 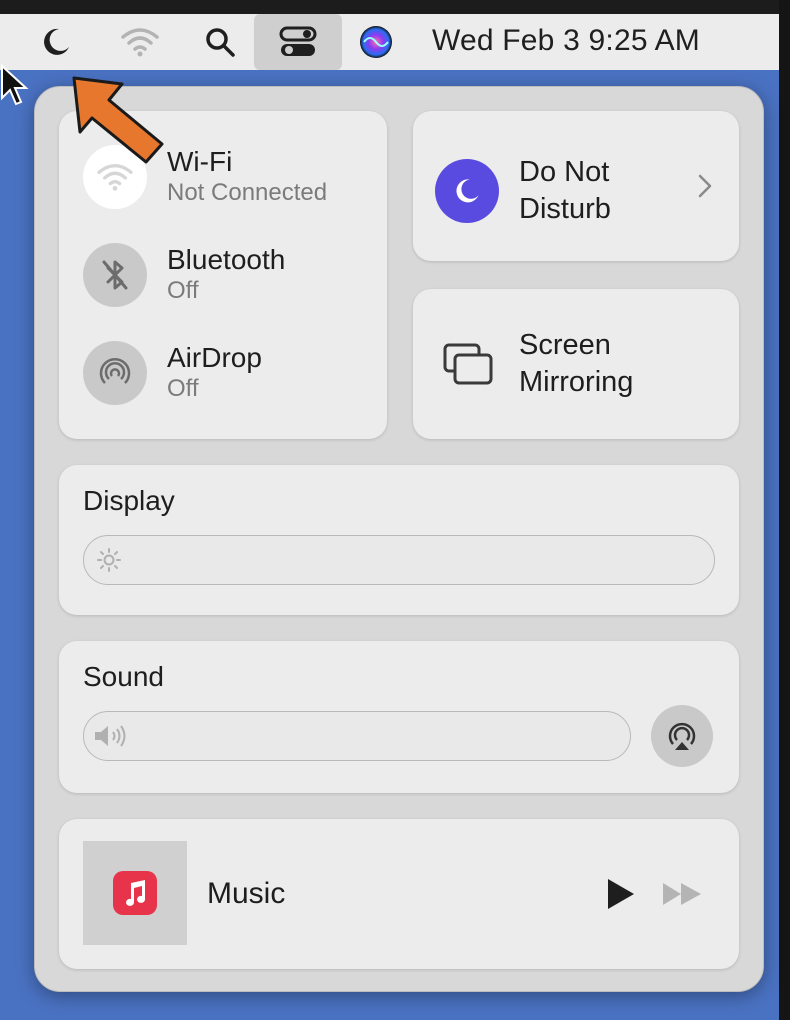 I want to click on do-not-disturb-tile: Do Not Disturb, so click(x=576, y=186).